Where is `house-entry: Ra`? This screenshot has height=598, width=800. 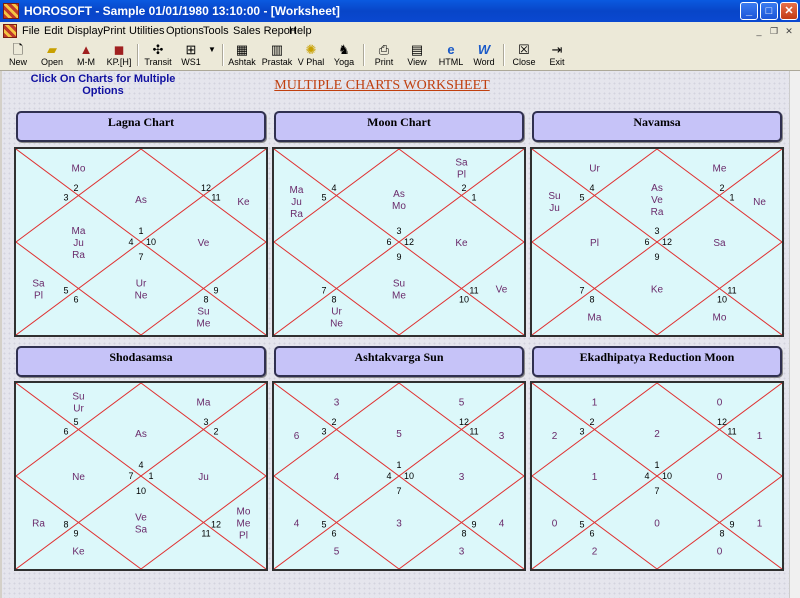
house-entry: Ra is located at coordinates (657, 212).